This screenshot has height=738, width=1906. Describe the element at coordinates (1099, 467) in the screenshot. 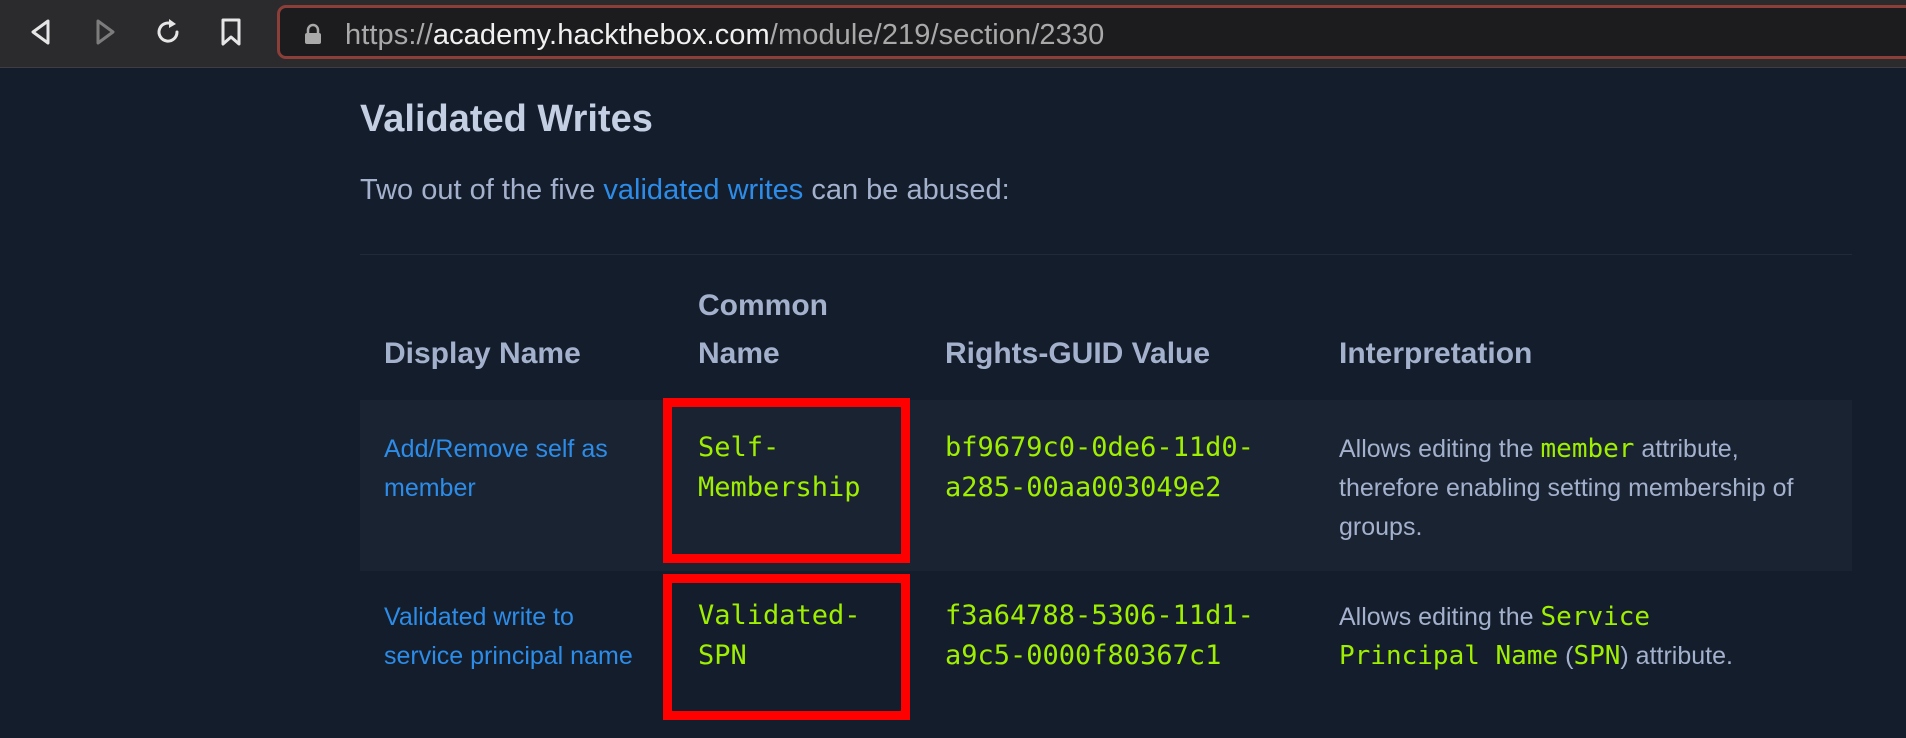

I see `row1-guid: bf9679c0-0de6-11d0- a285-00aa003049e2` at that location.